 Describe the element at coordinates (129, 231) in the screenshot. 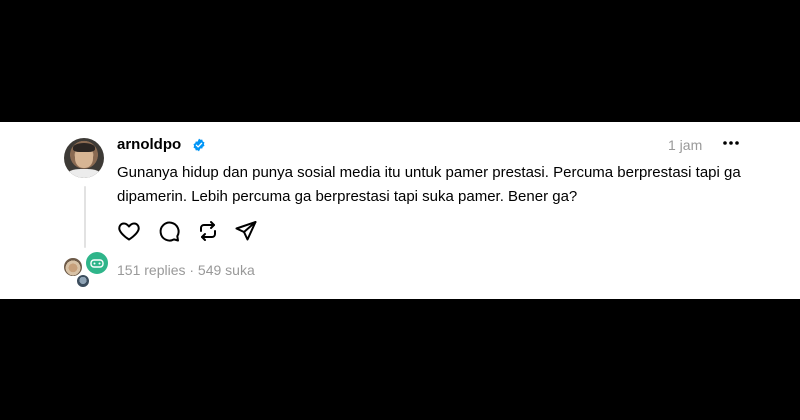

I see `heart-icon` at that location.